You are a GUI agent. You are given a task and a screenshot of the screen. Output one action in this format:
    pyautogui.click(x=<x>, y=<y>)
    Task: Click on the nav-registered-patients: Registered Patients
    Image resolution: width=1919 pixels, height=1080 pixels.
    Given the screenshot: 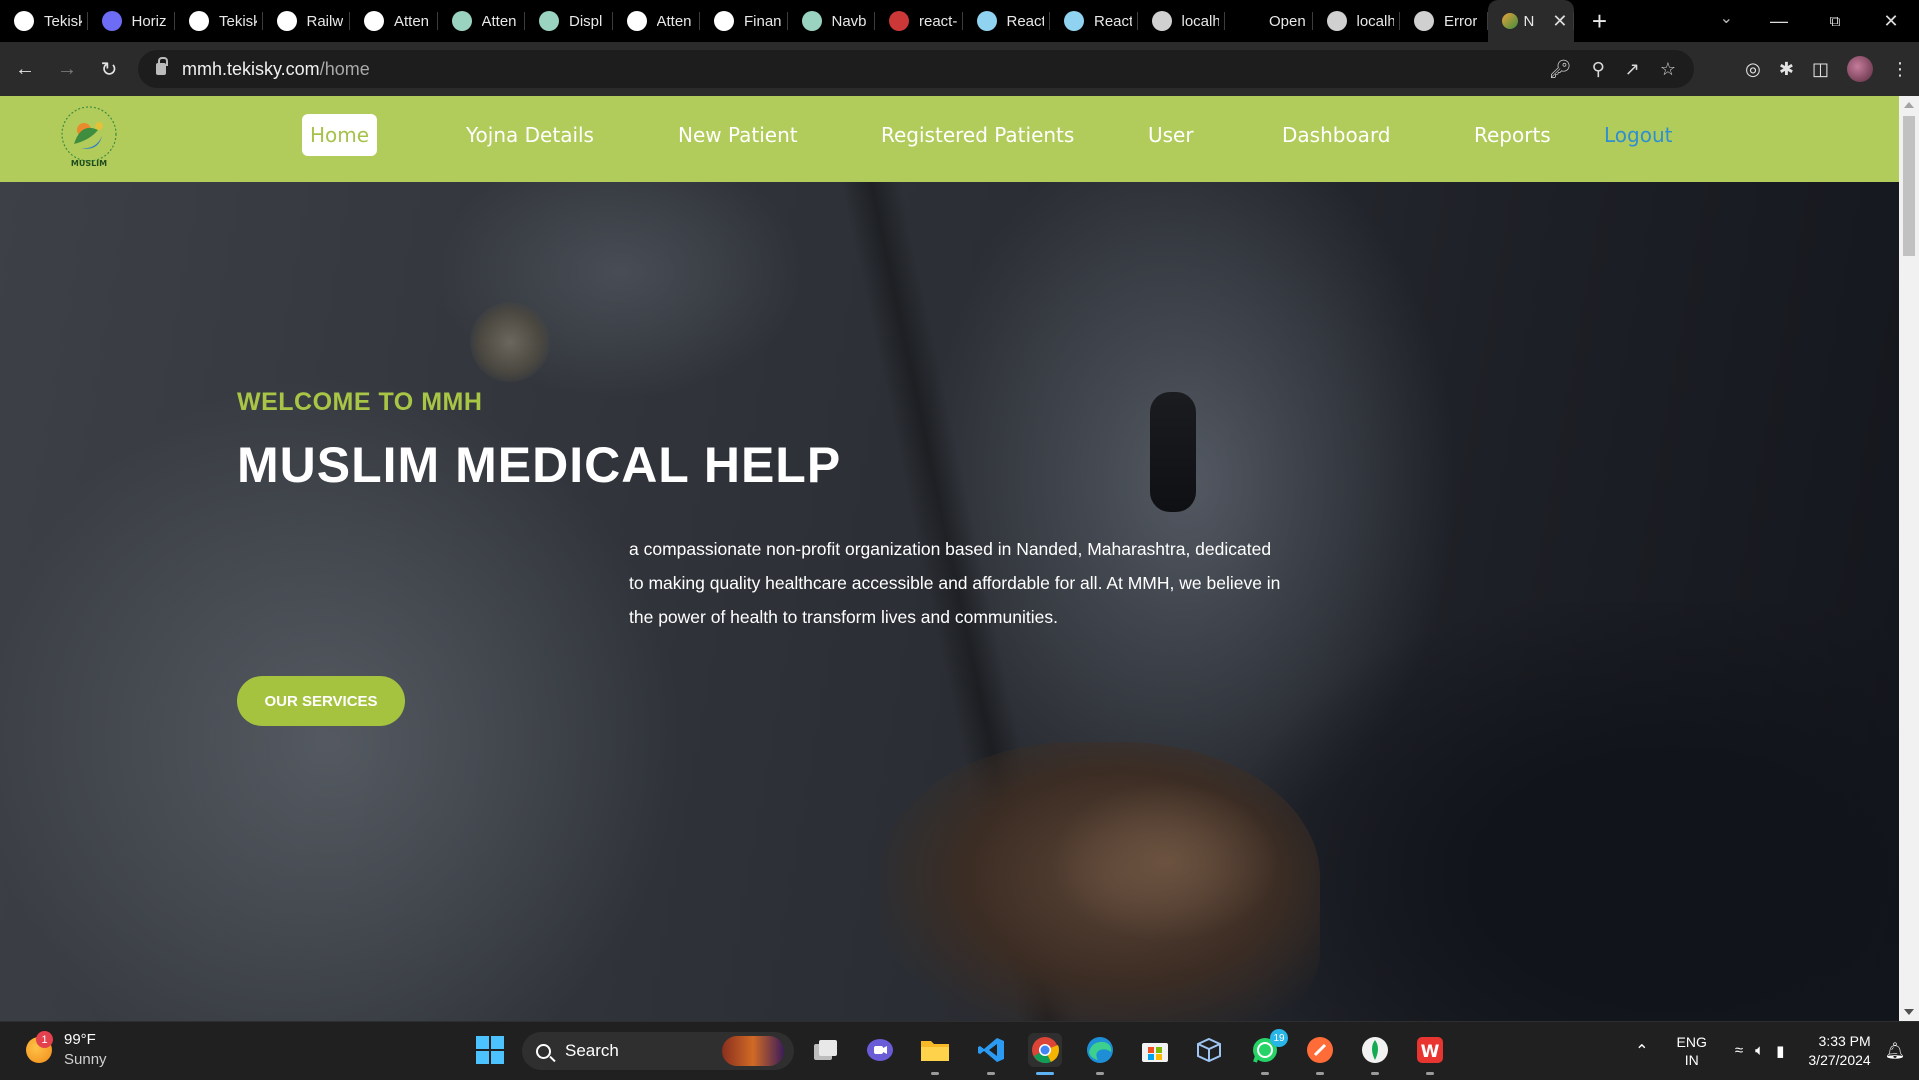 What is the action you would take?
    pyautogui.click(x=977, y=135)
    